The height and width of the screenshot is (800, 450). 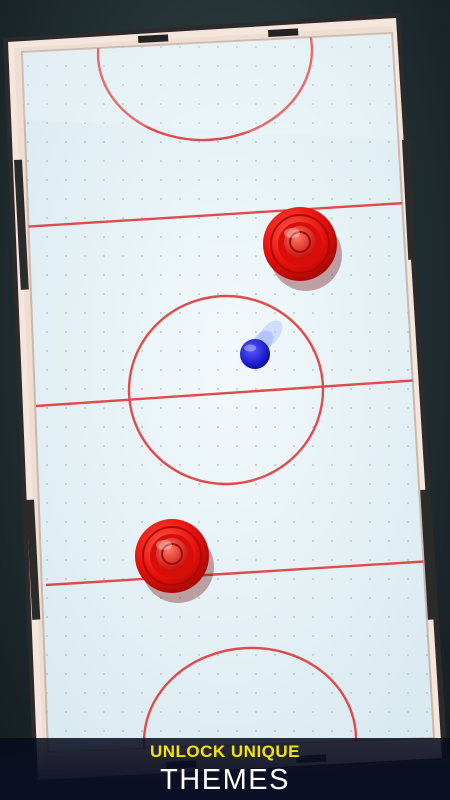 I want to click on banner-subtitle: UNLOCK UNIQUE, so click(x=225, y=751).